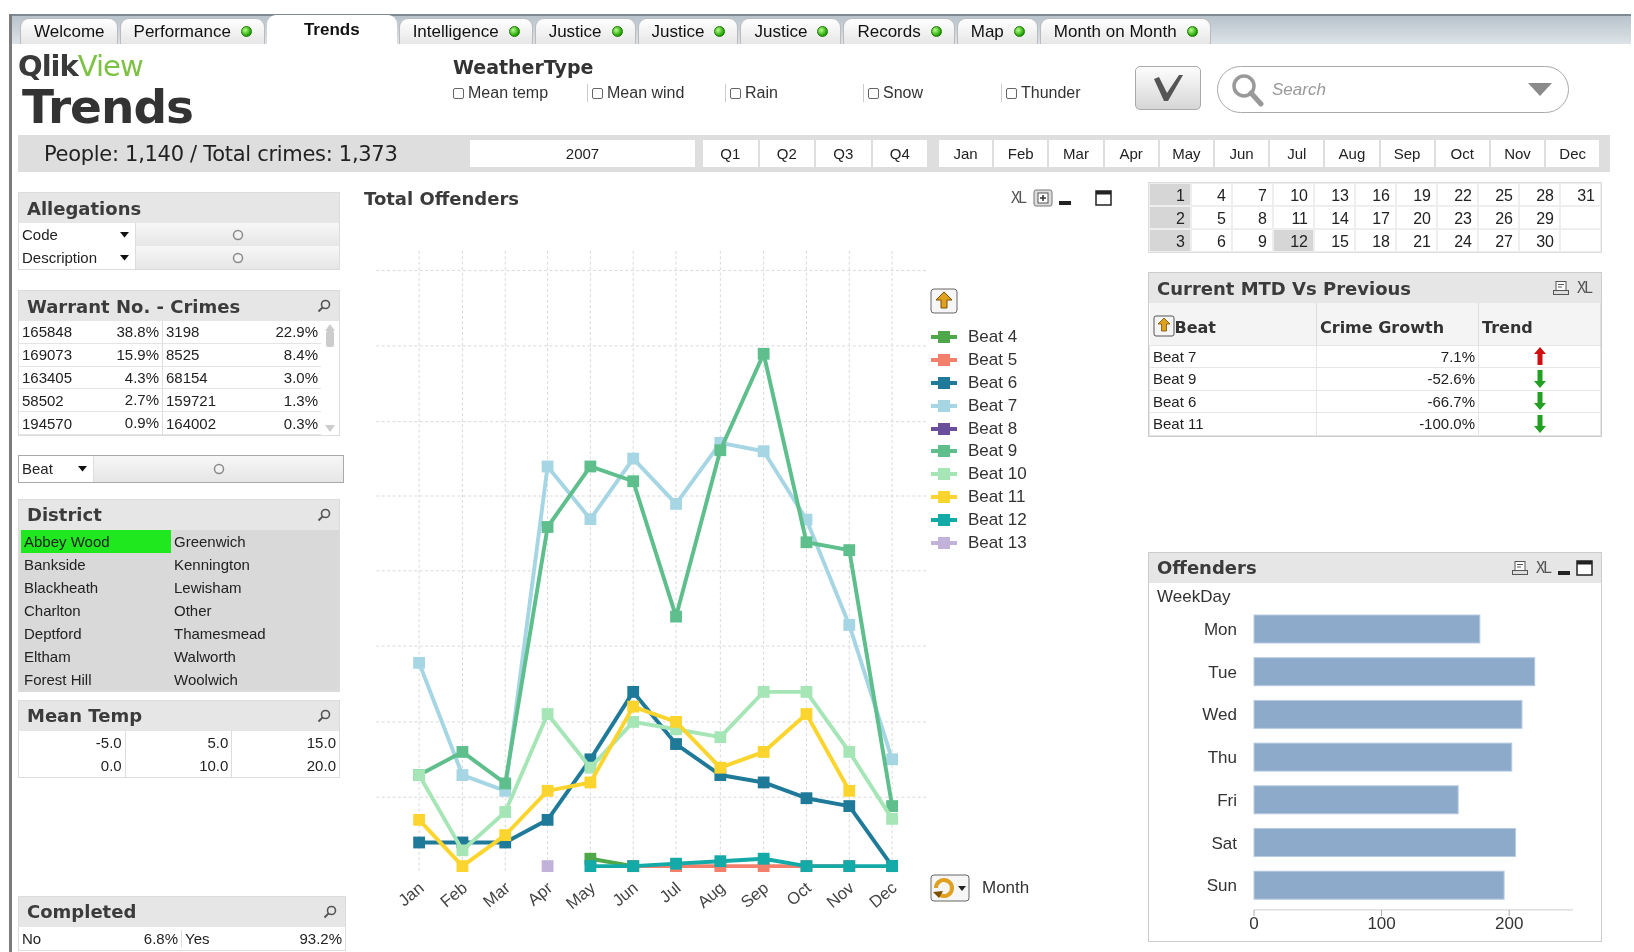  I want to click on search-bar: Search, so click(1393, 89).